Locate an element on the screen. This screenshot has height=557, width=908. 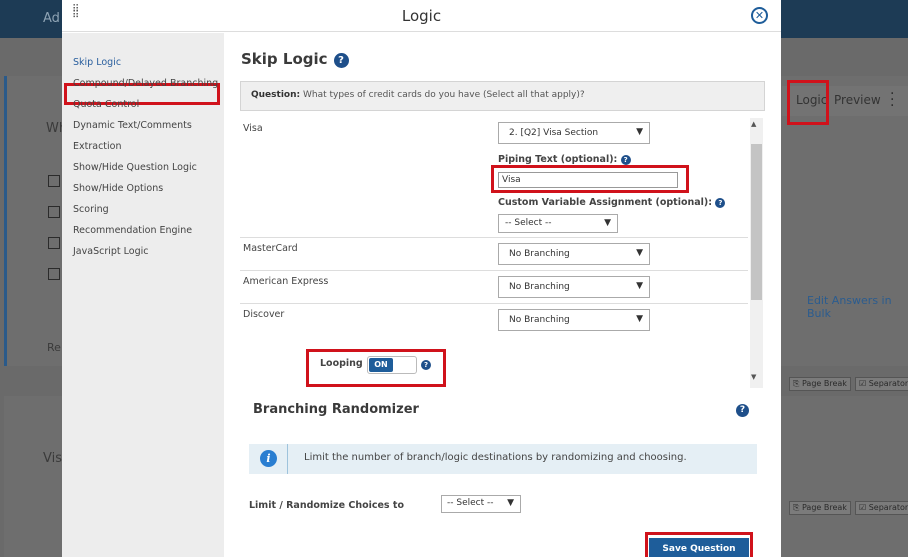
modal-header: ⠿ ⠿ Logic ✕ is located at coordinates (421, 16).